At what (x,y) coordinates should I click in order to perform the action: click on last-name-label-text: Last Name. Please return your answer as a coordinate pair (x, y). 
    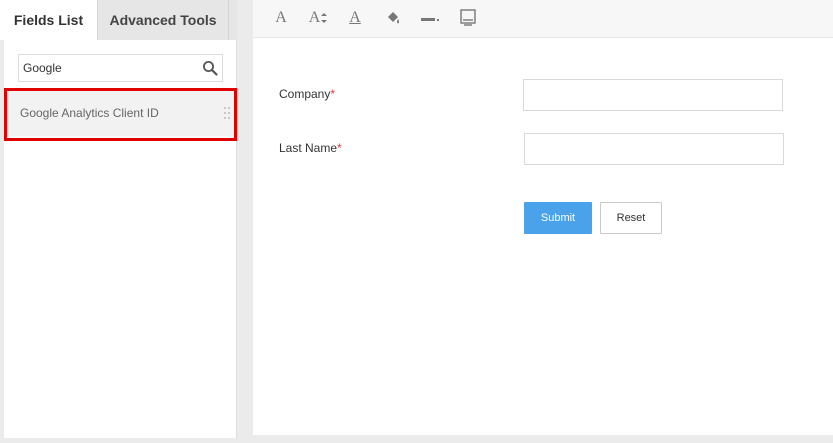
    Looking at the image, I should click on (308, 148).